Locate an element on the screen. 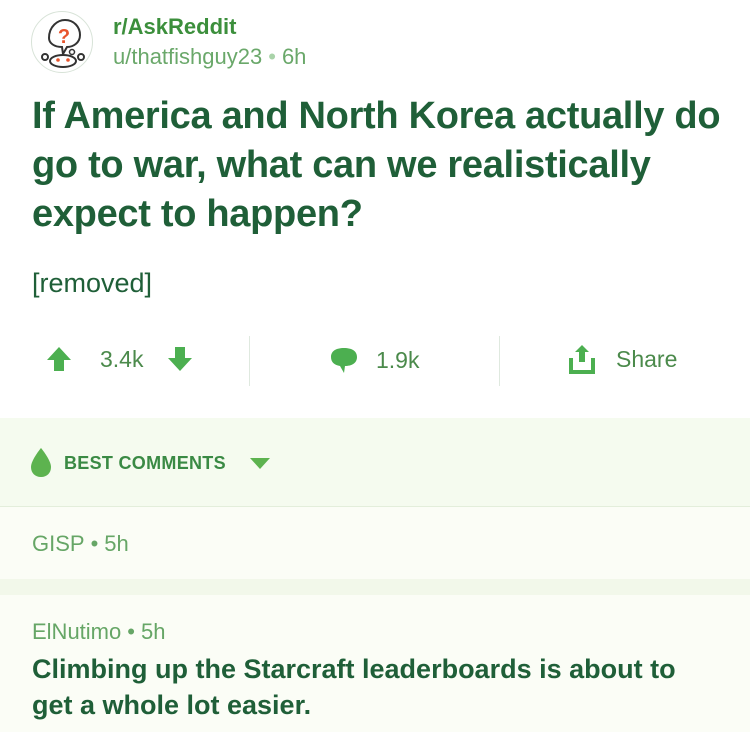 The width and height of the screenshot is (750, 732). comment-icon is located at coordinates (344, 360).